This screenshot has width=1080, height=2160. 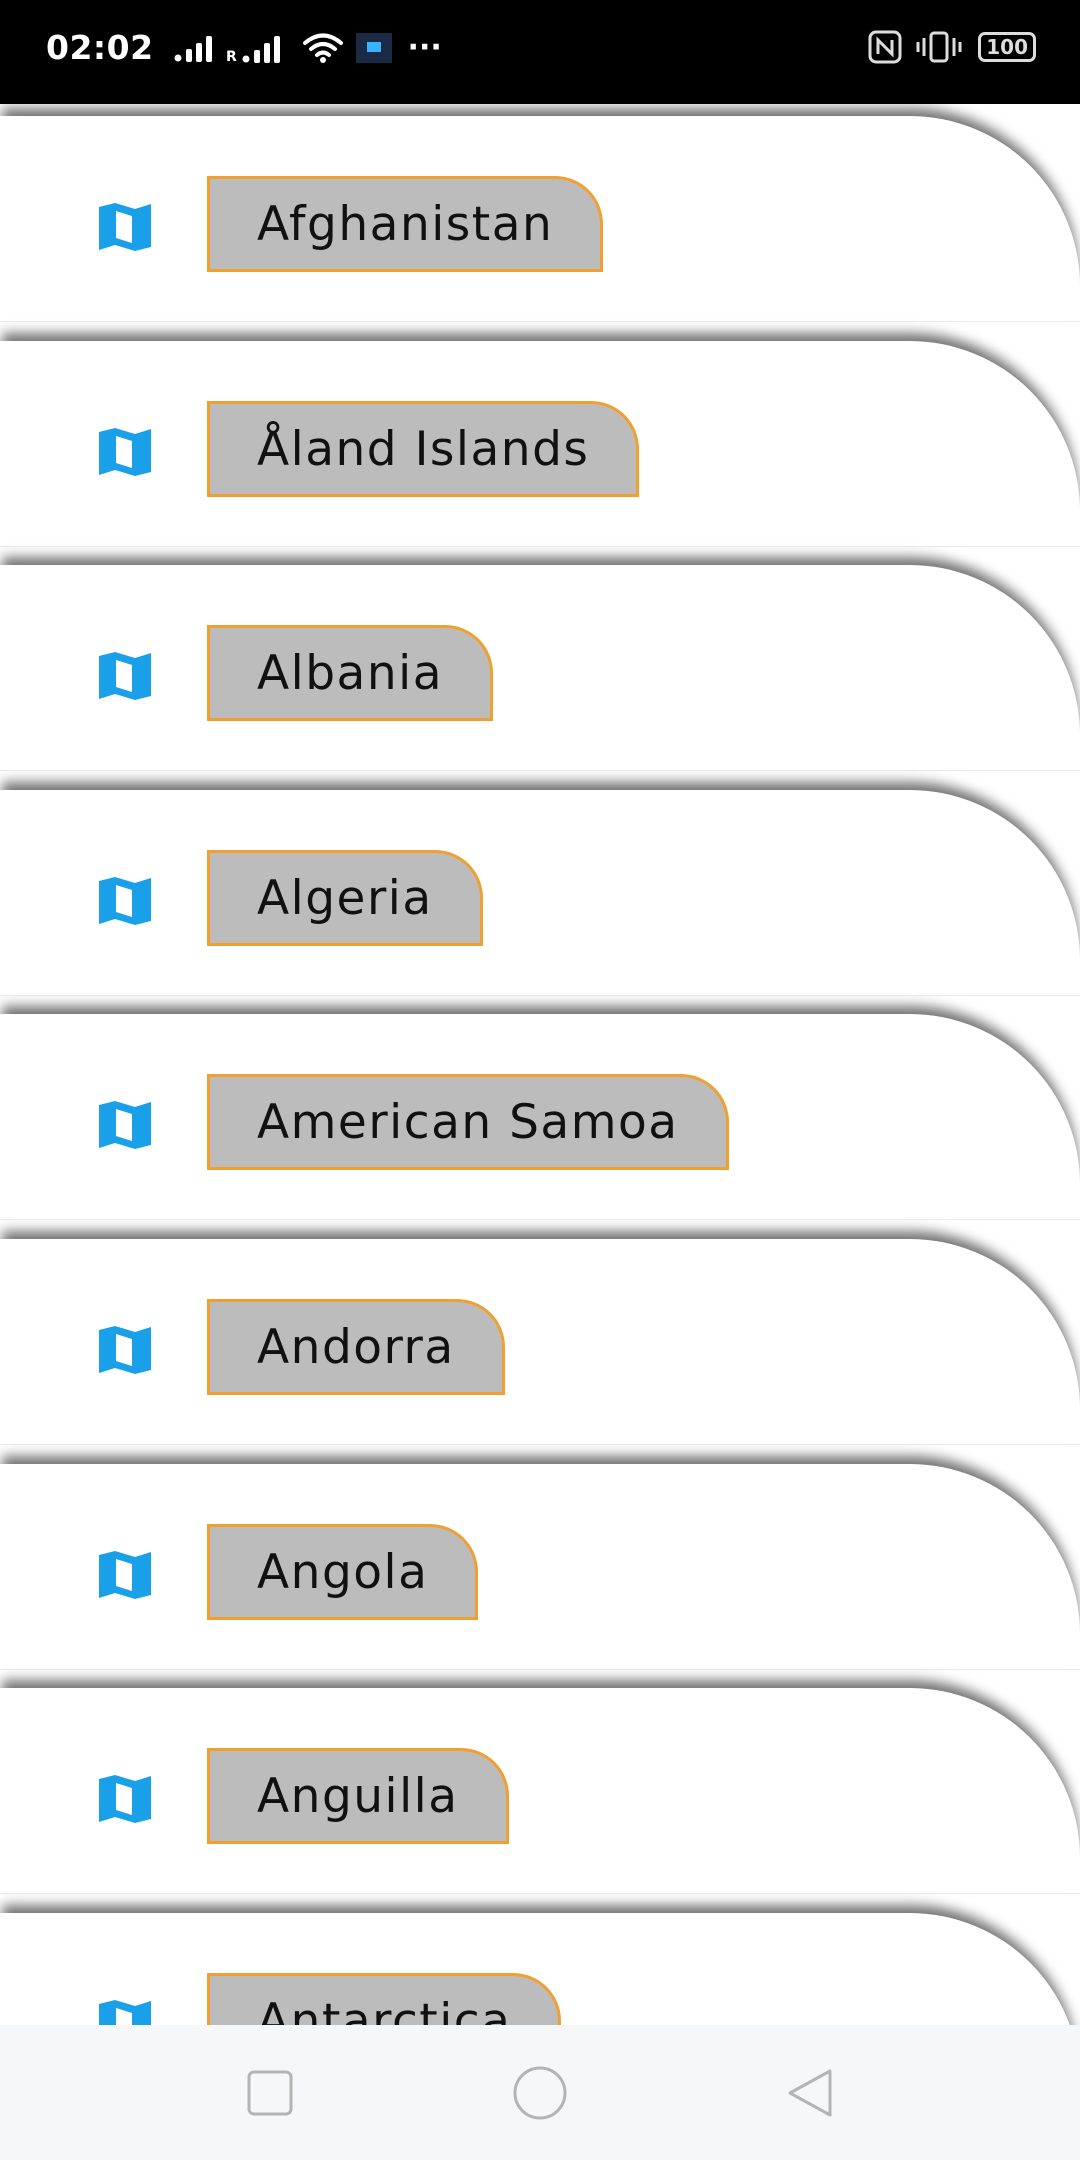 I want to click on wifi-icon, so click(x=322, y=48).